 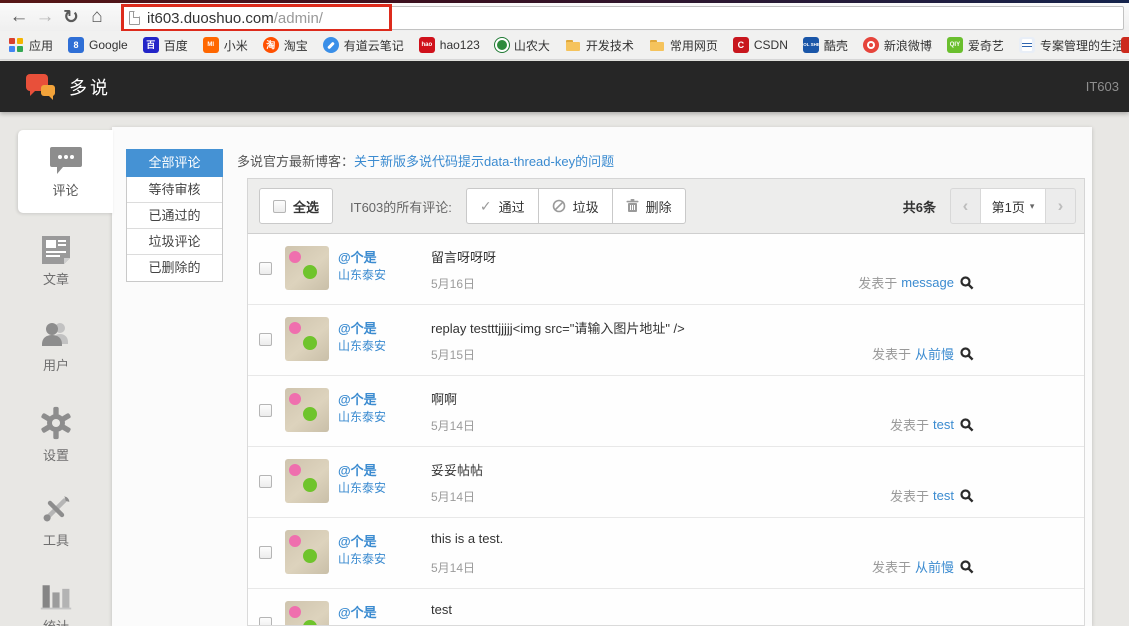 I want to click on bookmark-common-folder: 常用网页, so click(x=683, y=45).